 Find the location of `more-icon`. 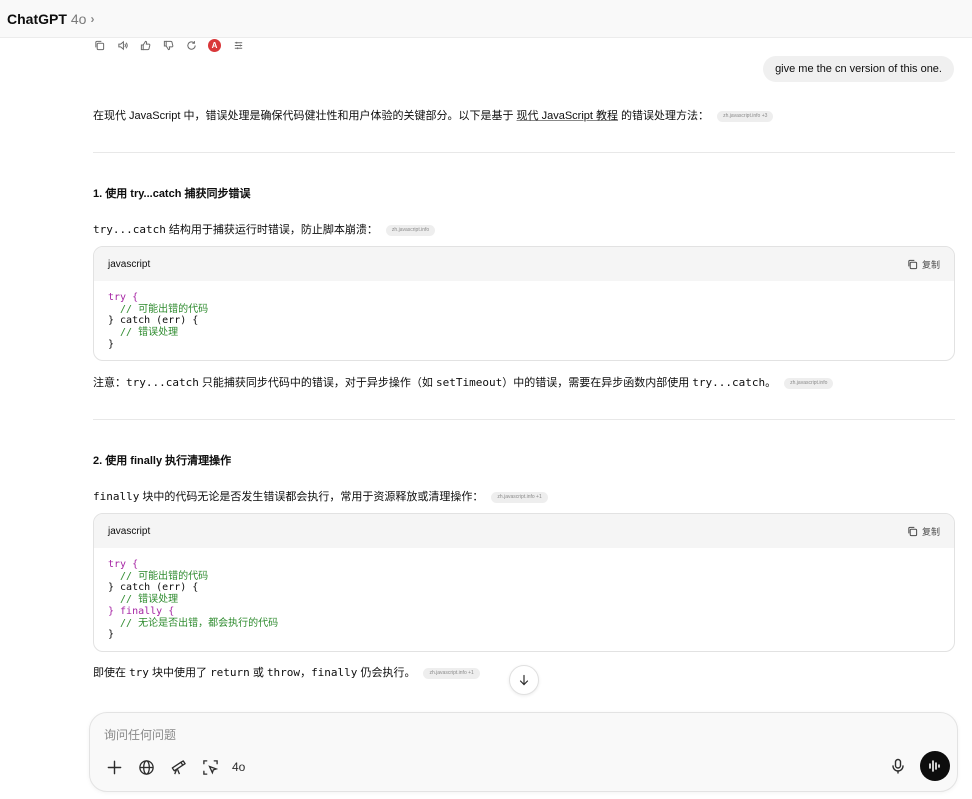

more-icon is located at coordinates (238, 46).